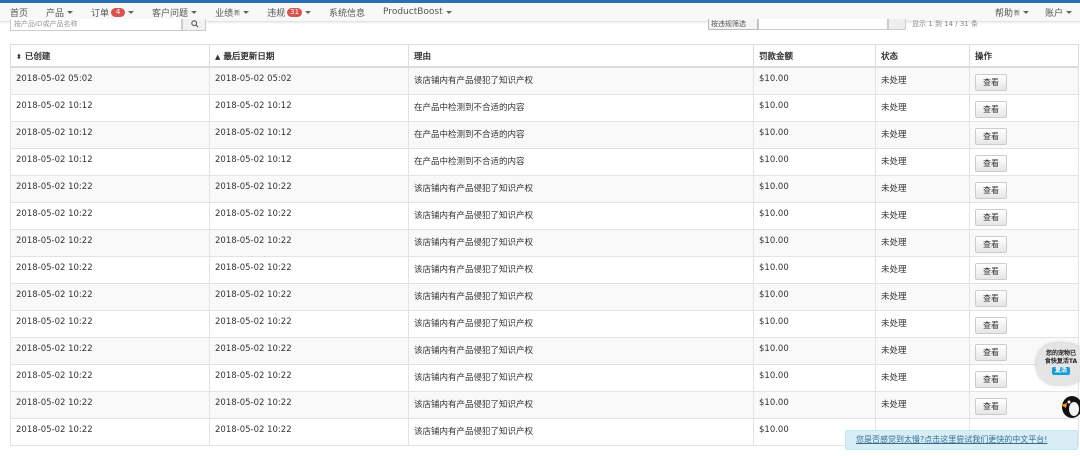  Describe the element at coordinates (1003, 13) in the screenshot. I see `nav-item-label: 帮助` at that location.